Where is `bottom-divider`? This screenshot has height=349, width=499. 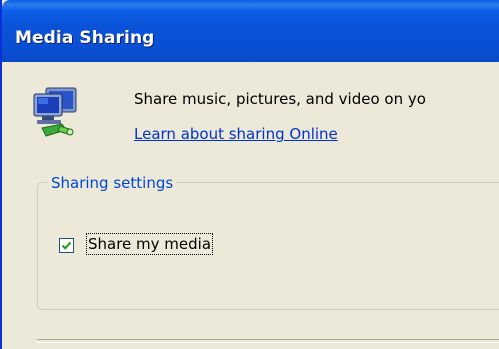
bottom-divider is located at coordinates (268, 341).